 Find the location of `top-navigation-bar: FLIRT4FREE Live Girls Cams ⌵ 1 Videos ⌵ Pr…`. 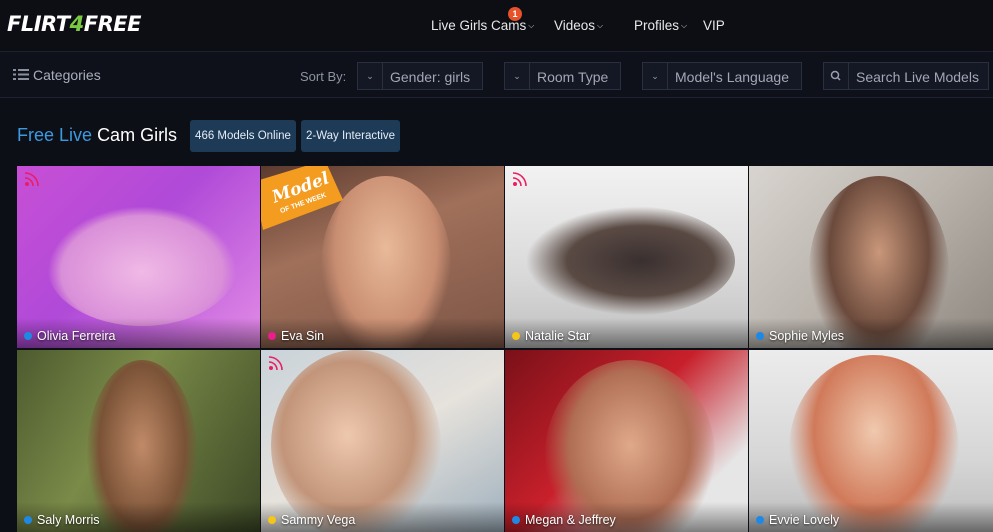

top-navigation-bar: FLIRT4FREE Live Girls Cams ⌵ 1 Videos ⌵ Pr… is located at coordinates (496, 25).